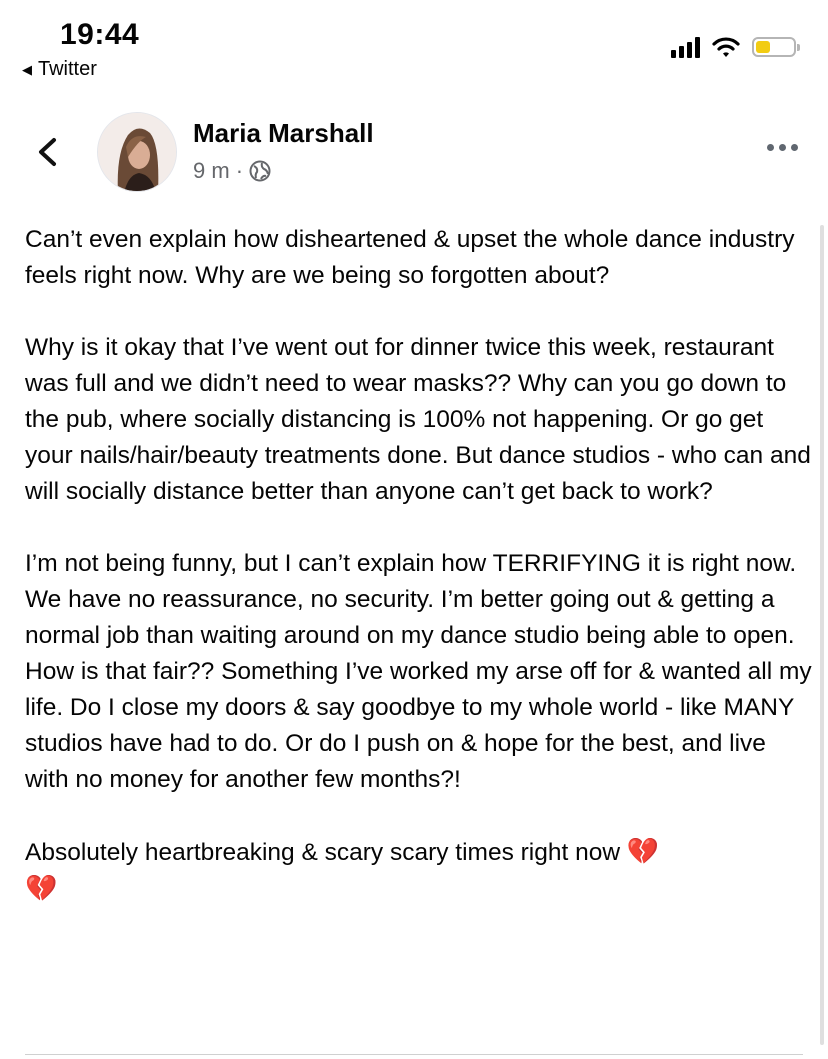 The image size is (828, 1059). Describe the element at coordinates (232, 171) in the screenshot. I see `post-meta: 9 m ·` at that location.